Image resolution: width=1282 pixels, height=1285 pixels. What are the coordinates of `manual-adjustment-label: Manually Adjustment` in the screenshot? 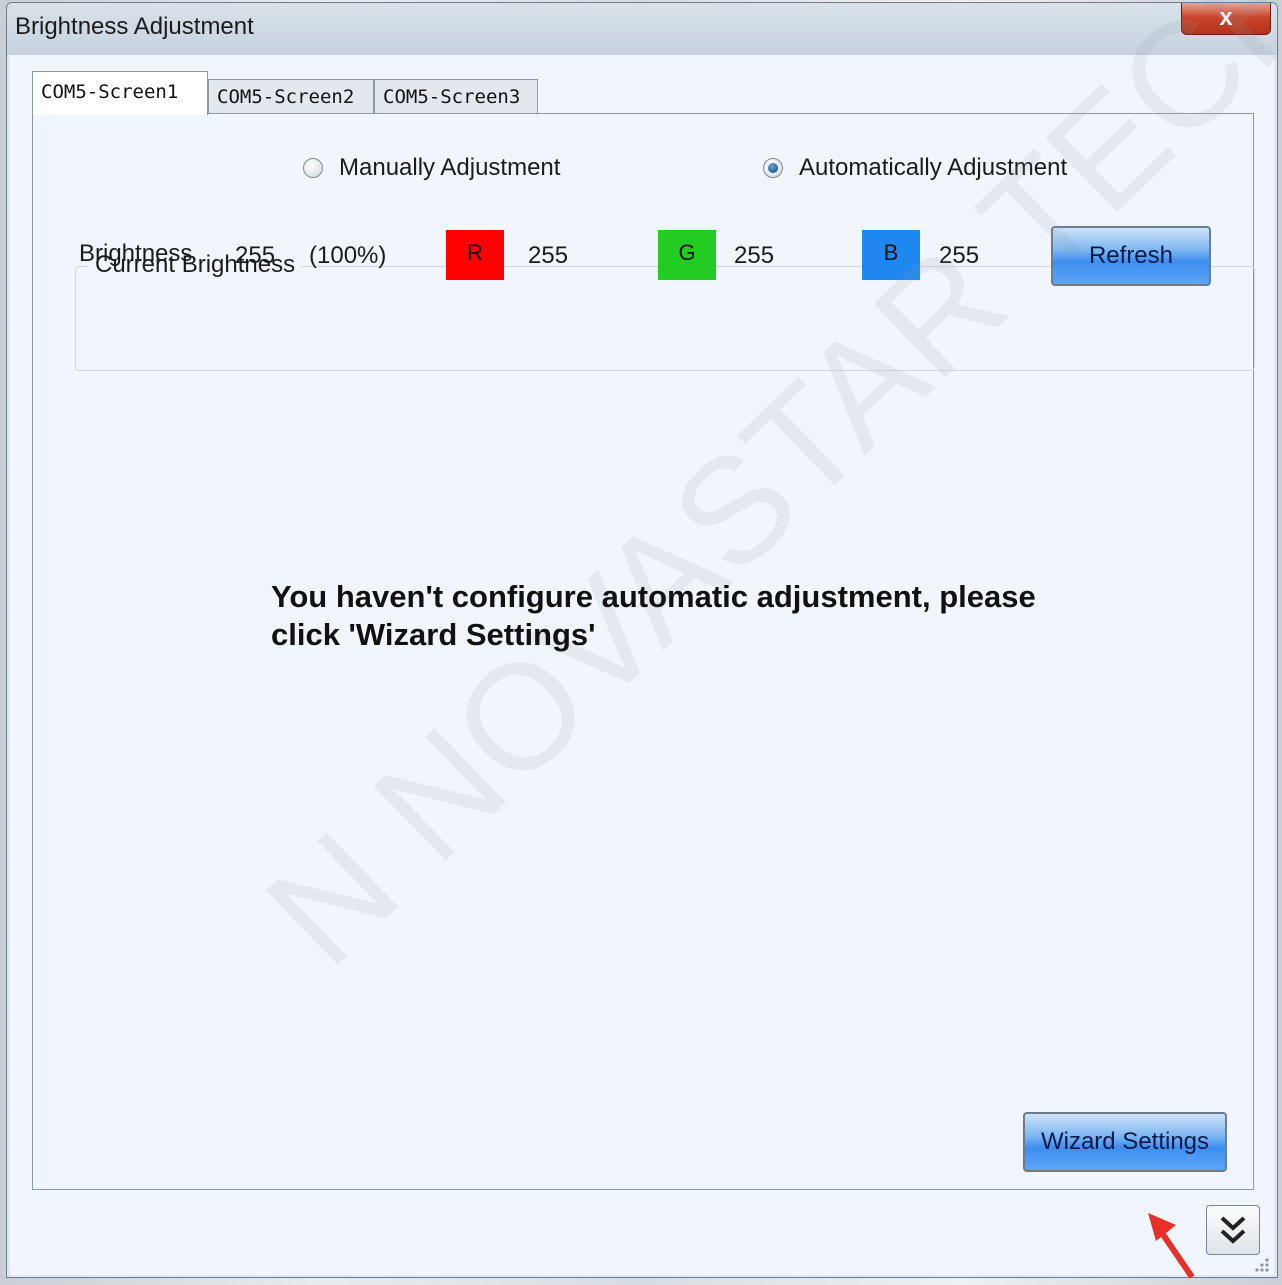 It's located at (450, 167).